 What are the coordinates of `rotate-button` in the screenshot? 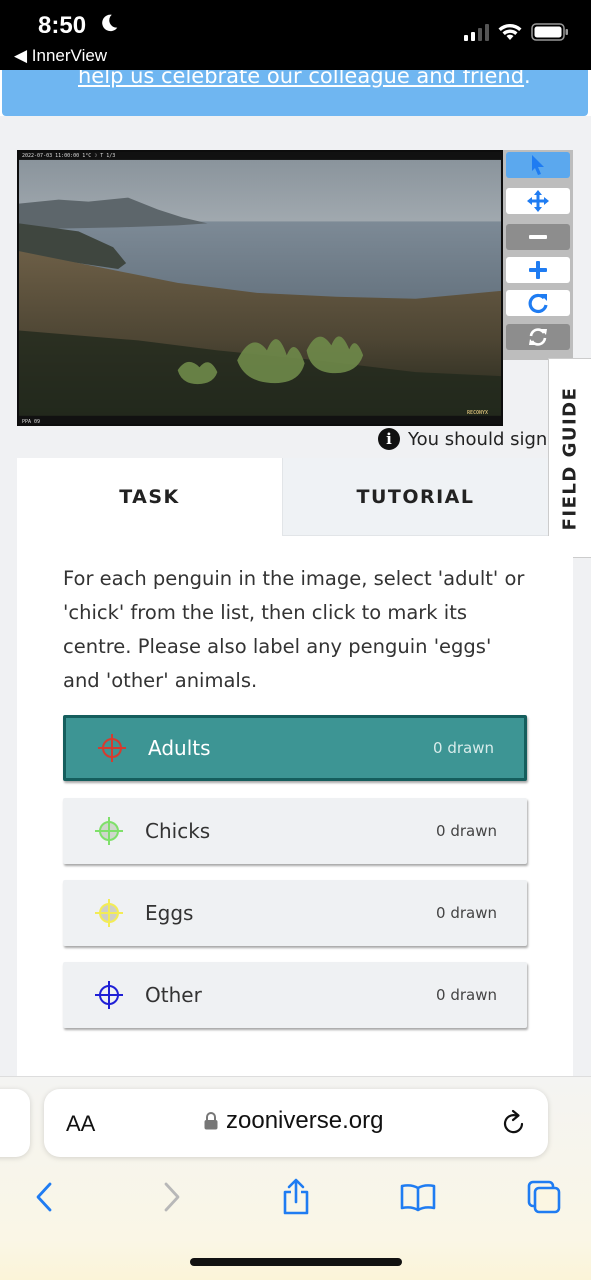 It's located at (538, 303).